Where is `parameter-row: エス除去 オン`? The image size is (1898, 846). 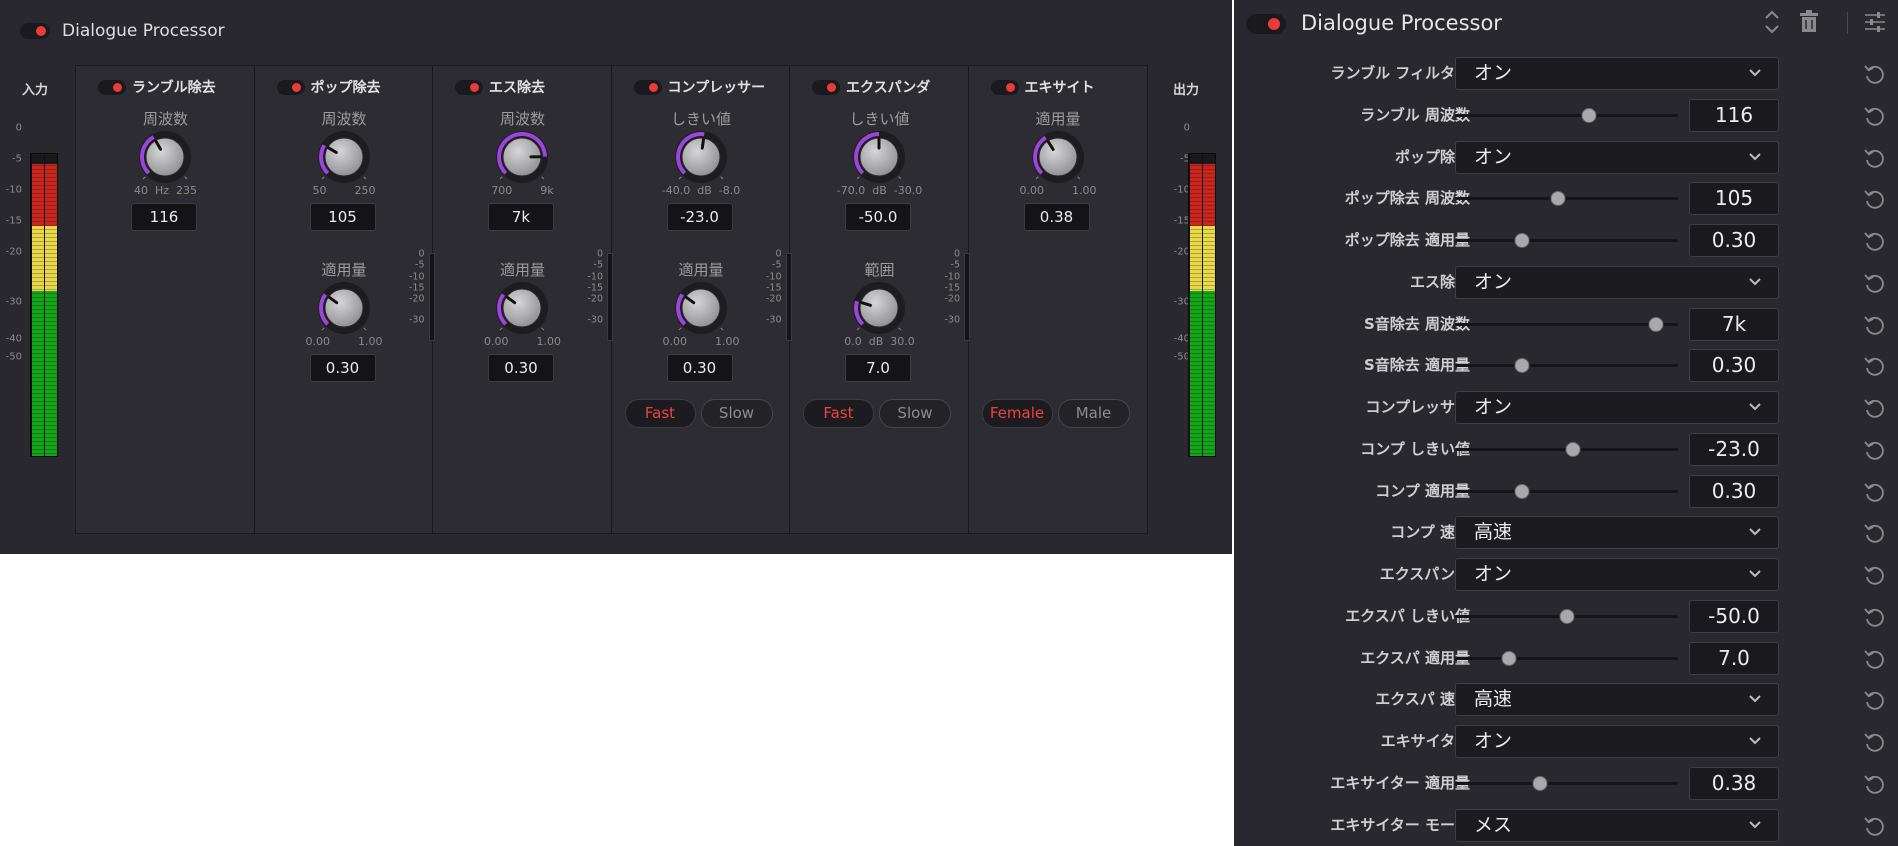
parameter-row: エス除去 オン is located at coordinates (1566, 282).